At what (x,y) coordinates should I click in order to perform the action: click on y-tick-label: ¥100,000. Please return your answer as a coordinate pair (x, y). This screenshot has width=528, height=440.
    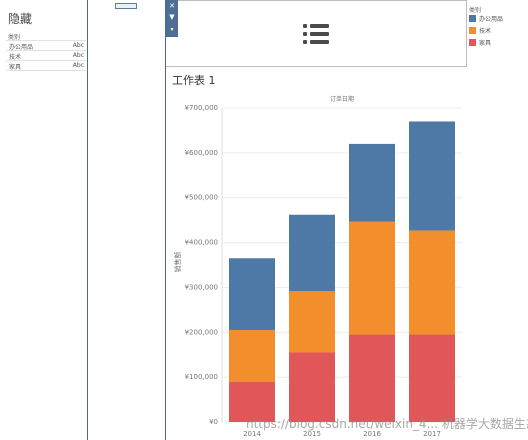
    Looking at the image, I should click on (201, 377).